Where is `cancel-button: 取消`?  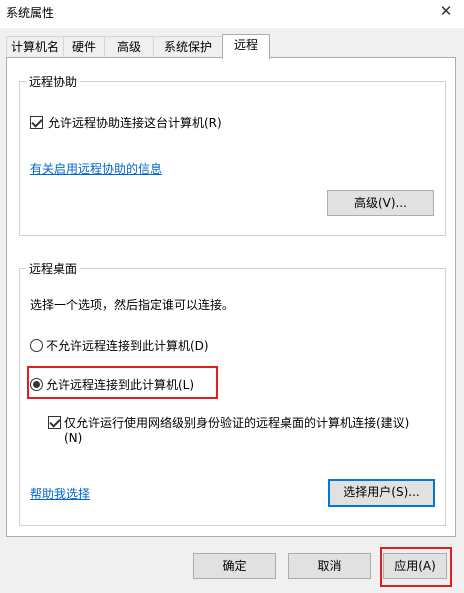 cancel-button: 取消 is located at coordinates (329, 566).